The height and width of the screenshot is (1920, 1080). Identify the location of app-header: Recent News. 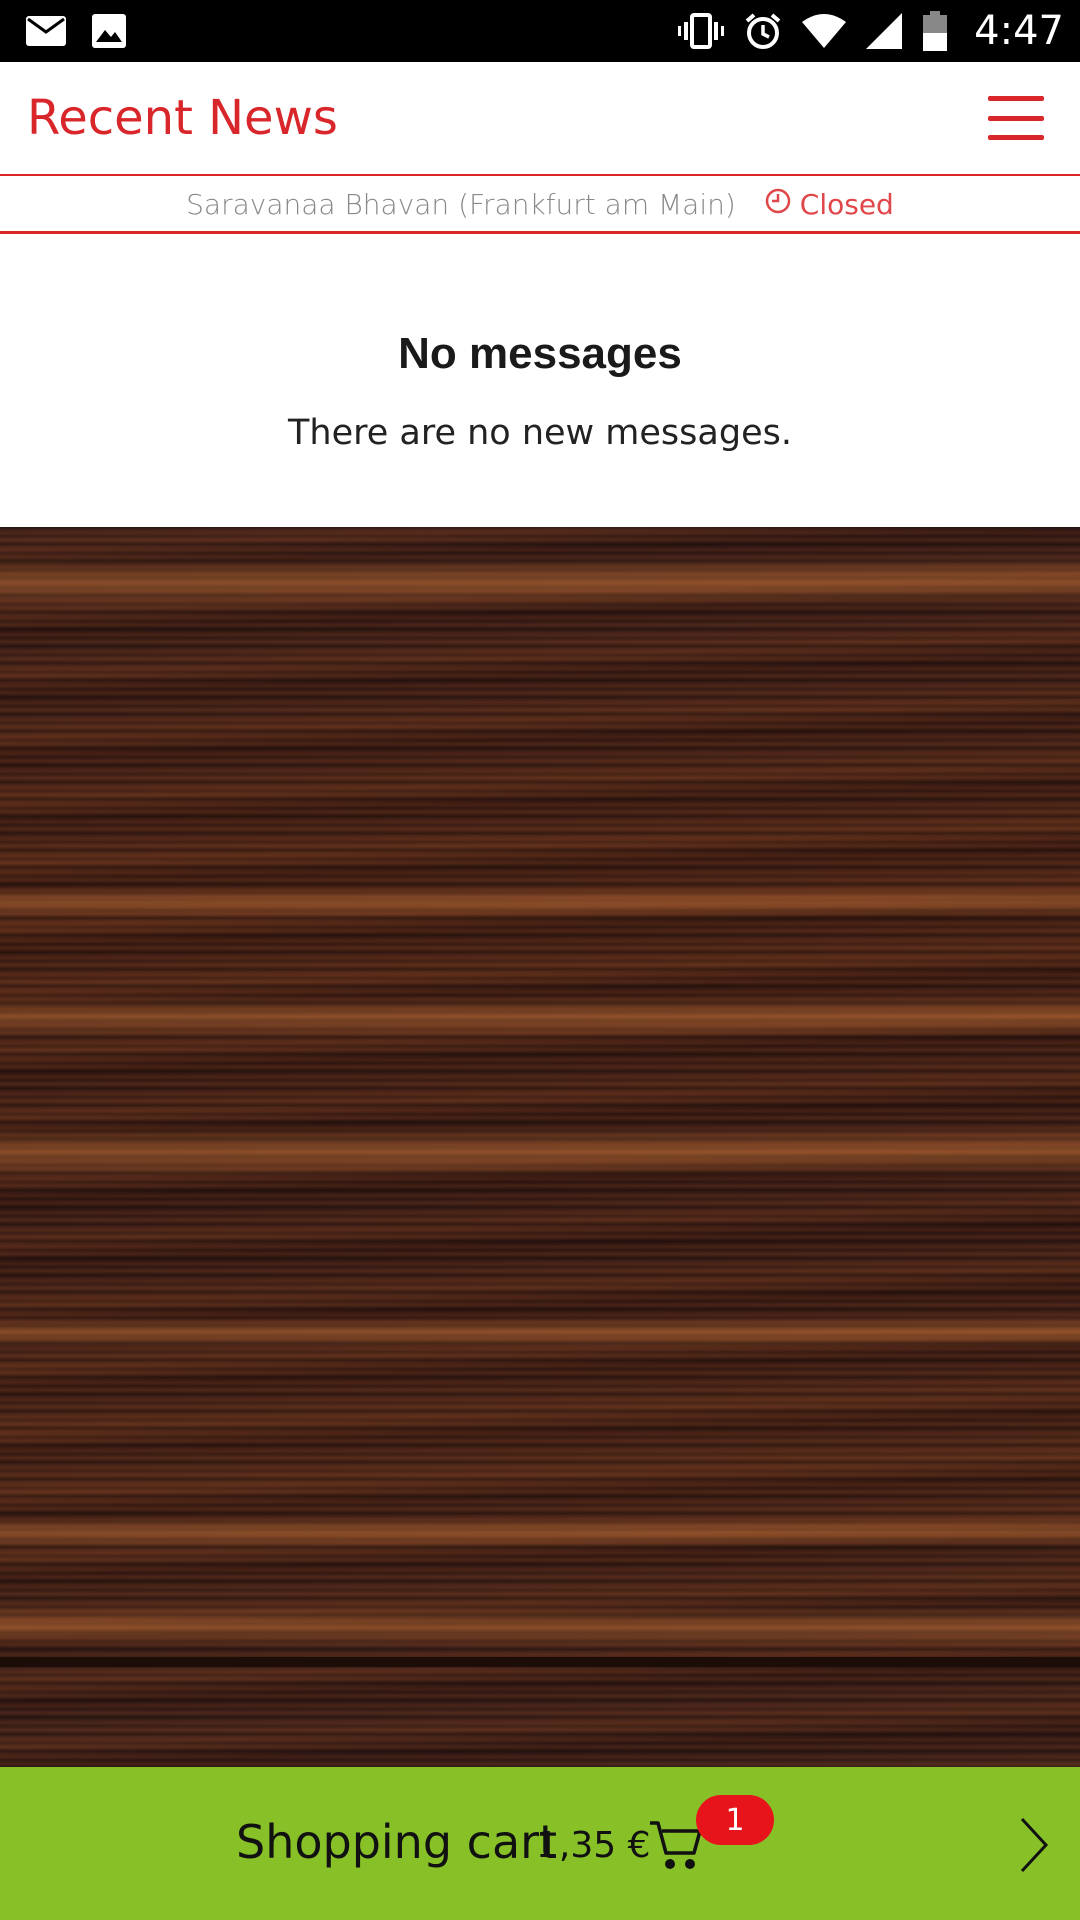
(540, 119).